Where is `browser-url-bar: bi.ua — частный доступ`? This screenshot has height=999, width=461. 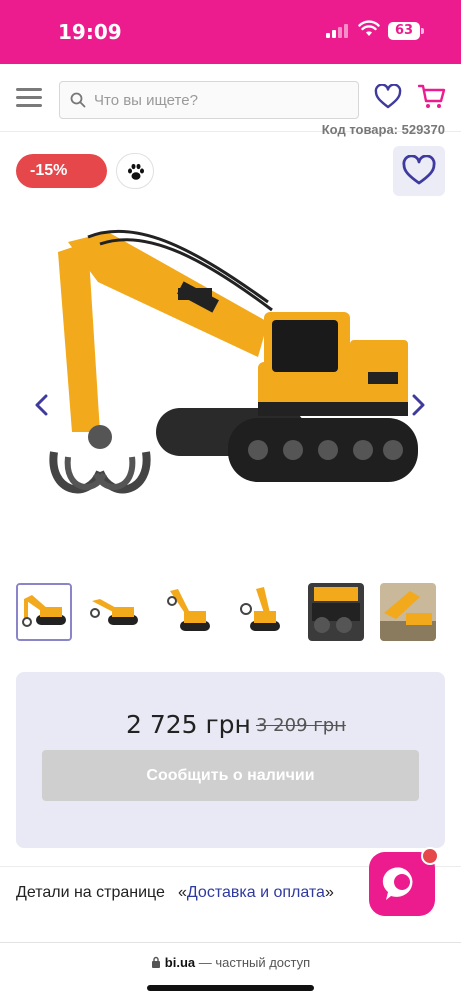 browser-url-bar: bi.ua — частный доступ is located at coordinates (230, 962).